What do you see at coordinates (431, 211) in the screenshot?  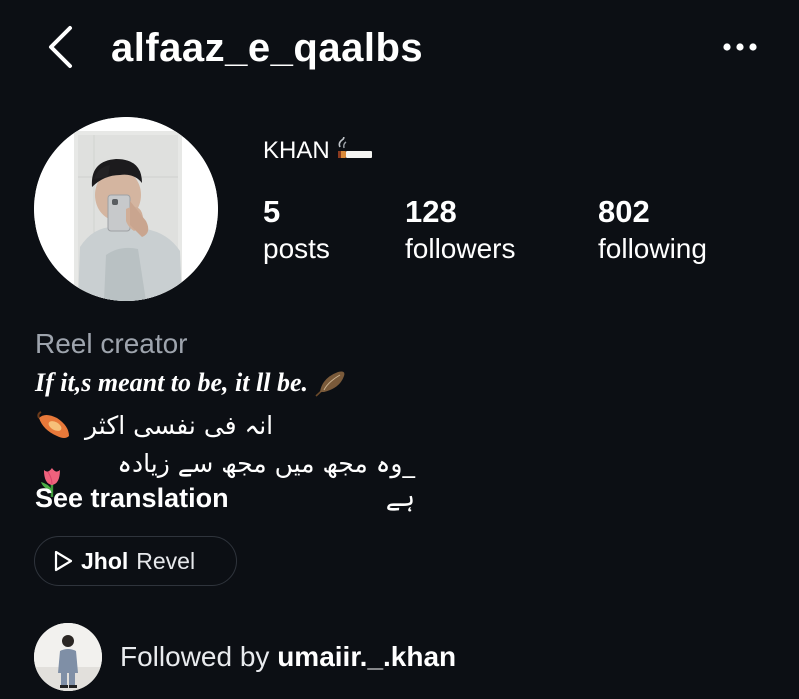 I see `followers-count: 128` at bounding box center [431, 211].